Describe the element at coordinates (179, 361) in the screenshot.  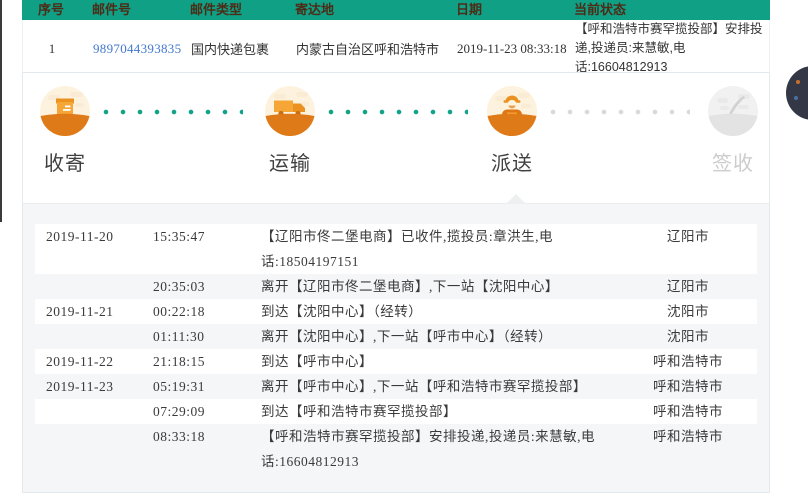
I see `event-time: 21:18:15` at that location.